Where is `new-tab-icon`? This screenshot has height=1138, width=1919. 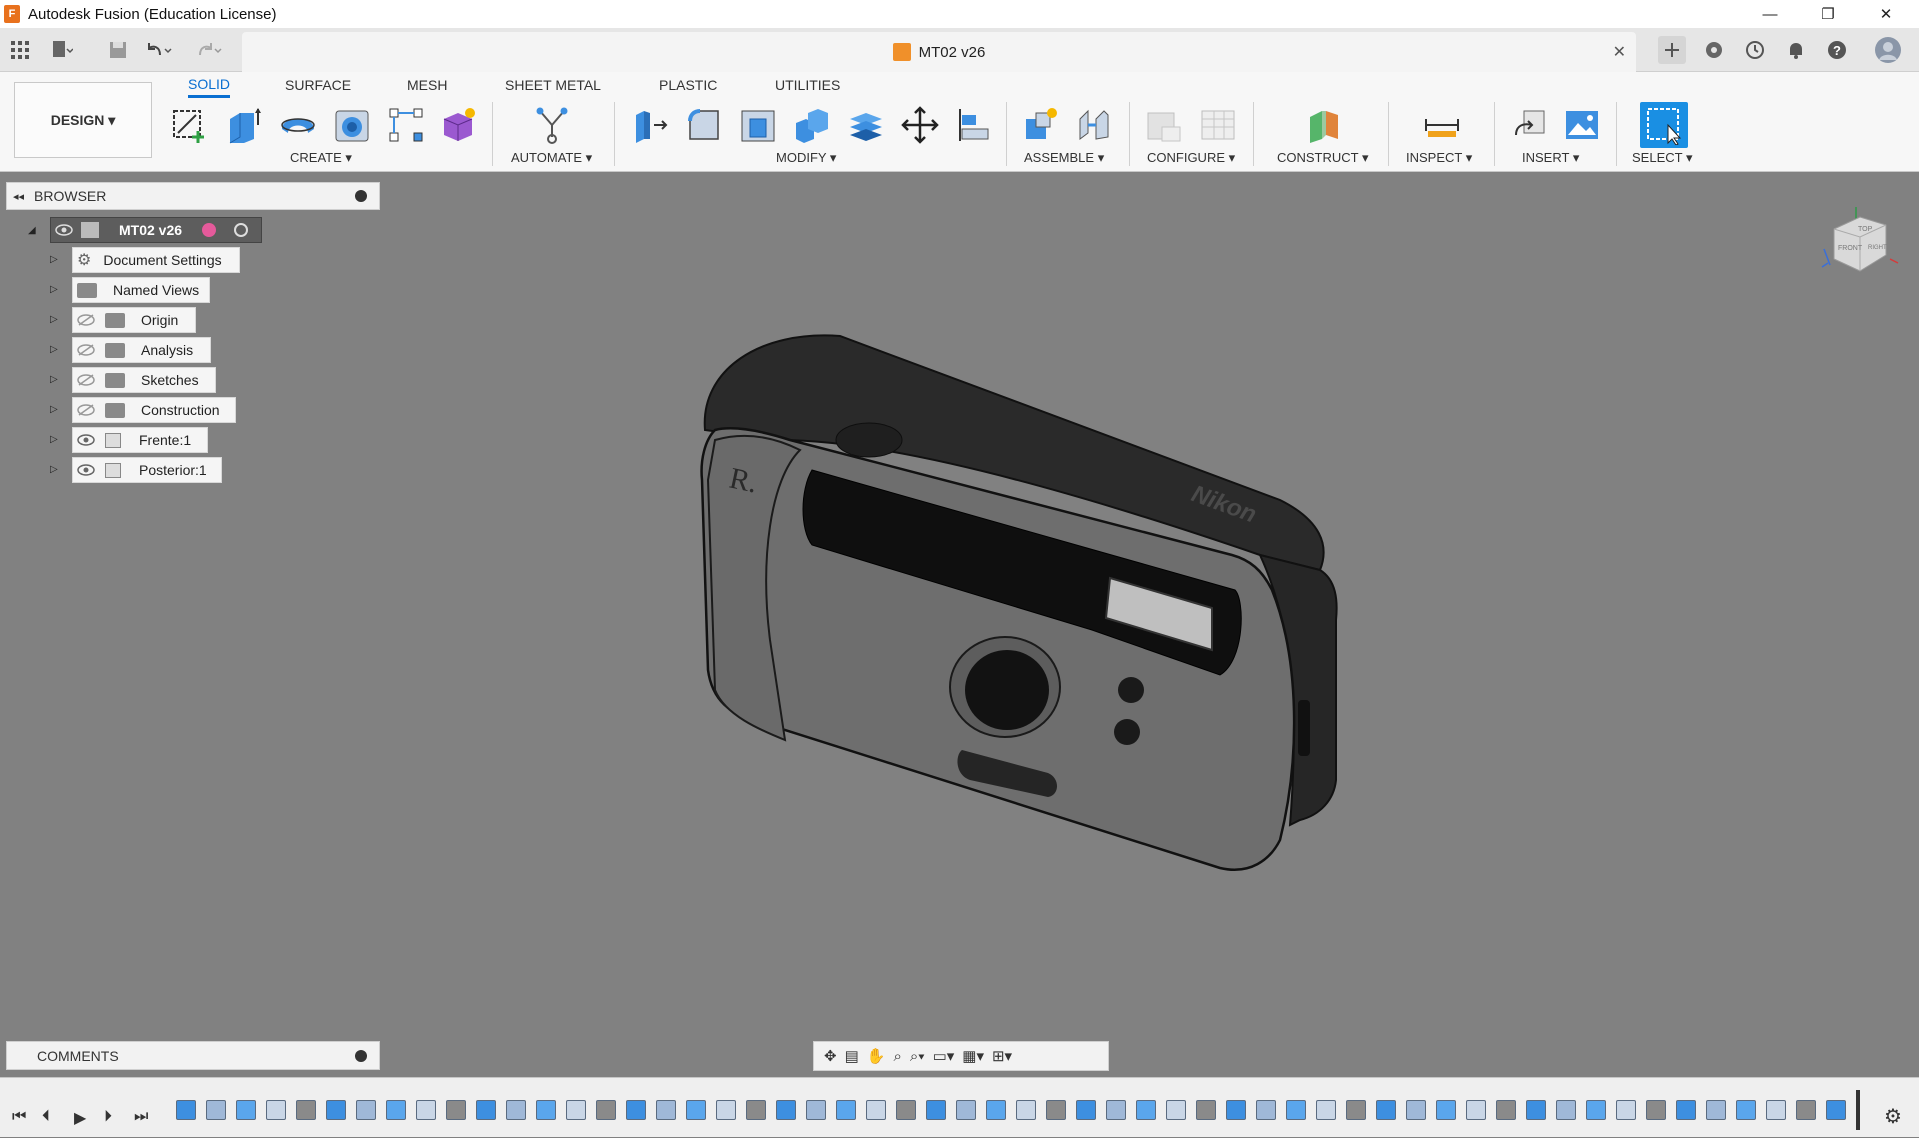 new-tab-icon is located at coordinates (1672, 50).